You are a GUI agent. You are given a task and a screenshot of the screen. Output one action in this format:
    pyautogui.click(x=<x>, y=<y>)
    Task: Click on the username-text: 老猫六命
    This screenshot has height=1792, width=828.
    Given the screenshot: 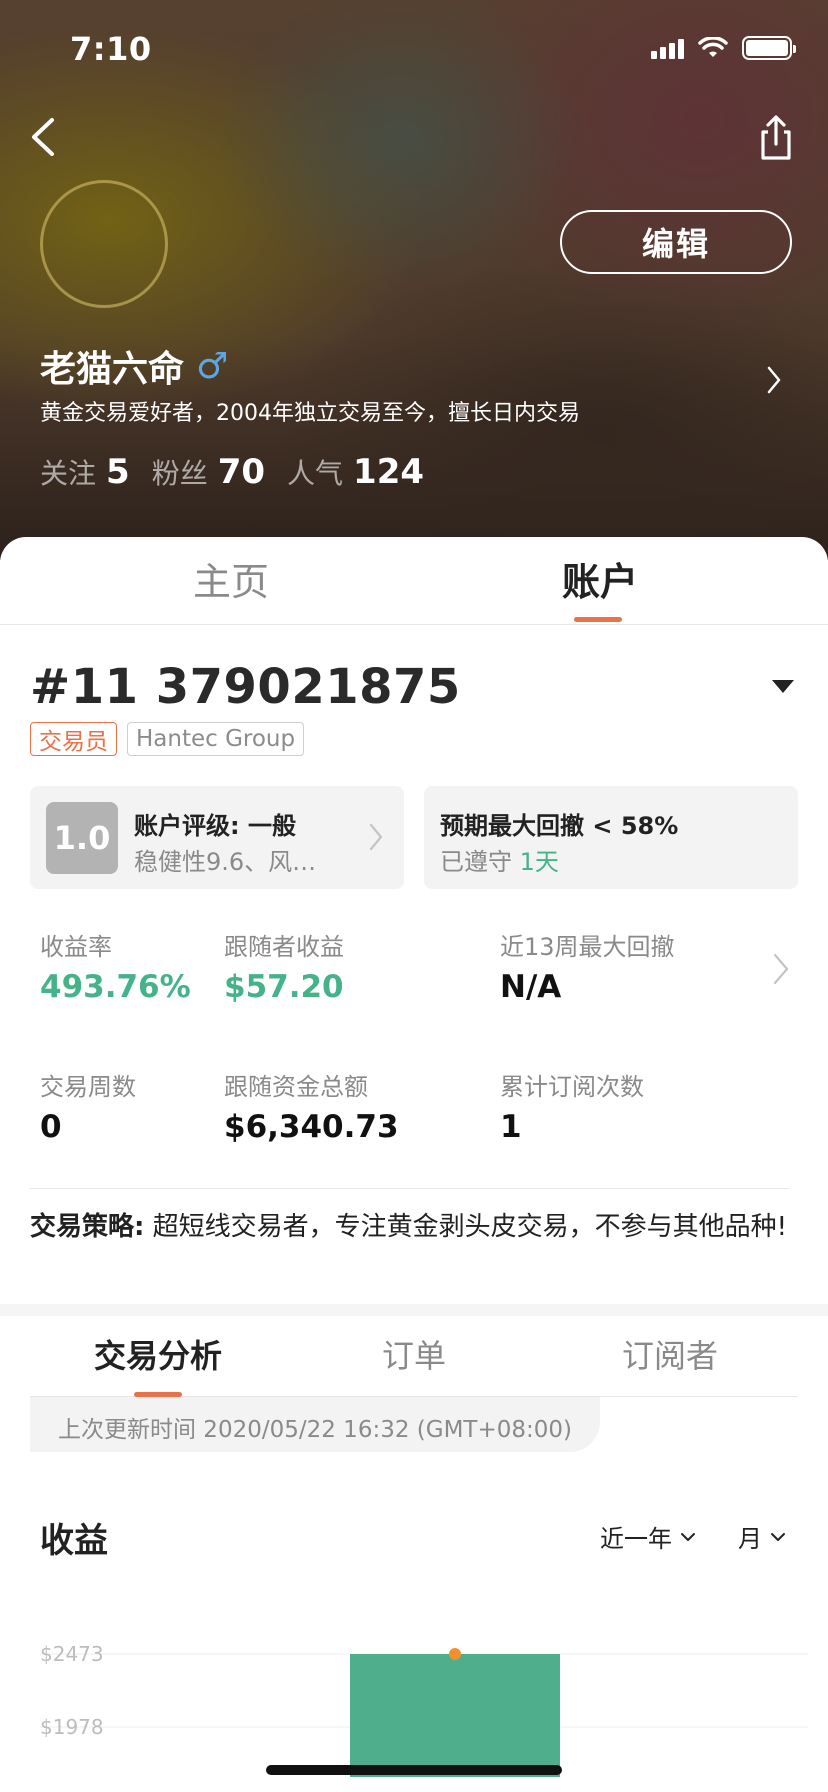 What is the action you would take?
    pyautogui.click(x=112, y=369)
    